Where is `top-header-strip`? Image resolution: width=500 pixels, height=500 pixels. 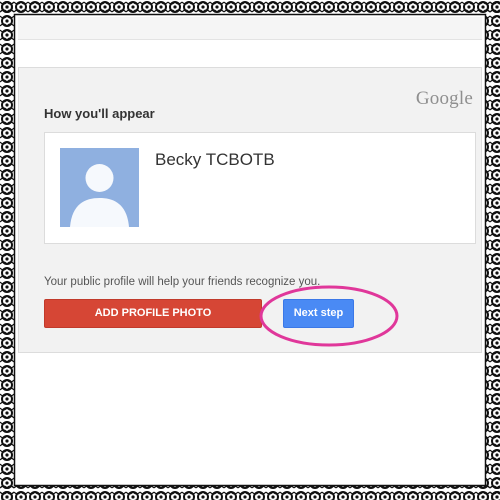
top-header-strip is located at coordinates (250, 28).